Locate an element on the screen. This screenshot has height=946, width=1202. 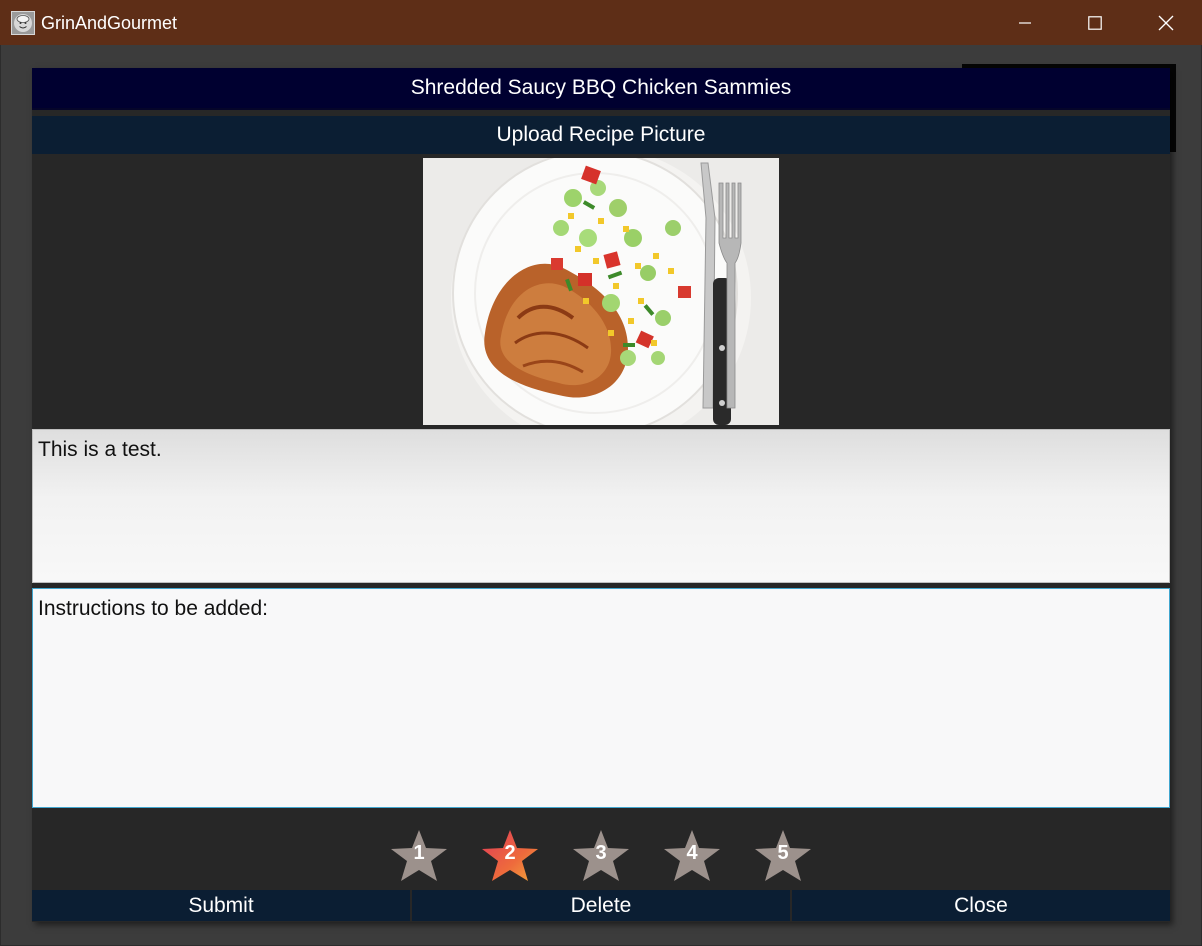
minimize-icon is located at coordinates (1025, 22).